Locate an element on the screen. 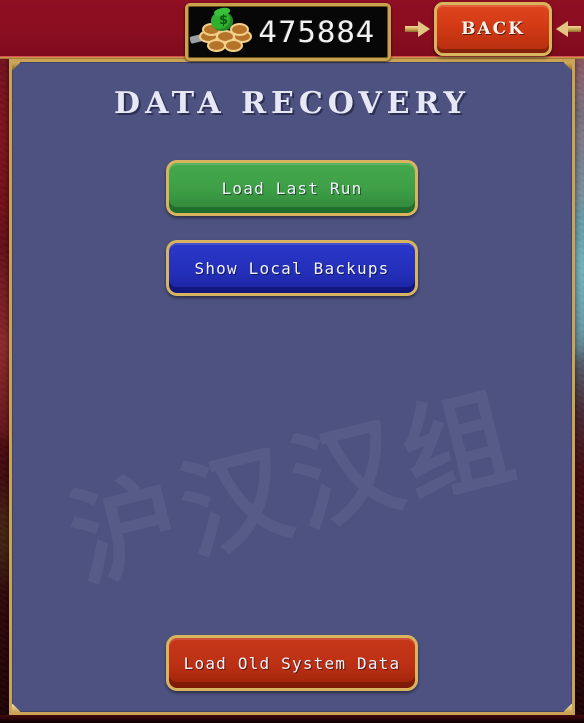 The image size is (584, 723). panel-corner-bottom-right is located at coordinates (567, 707).